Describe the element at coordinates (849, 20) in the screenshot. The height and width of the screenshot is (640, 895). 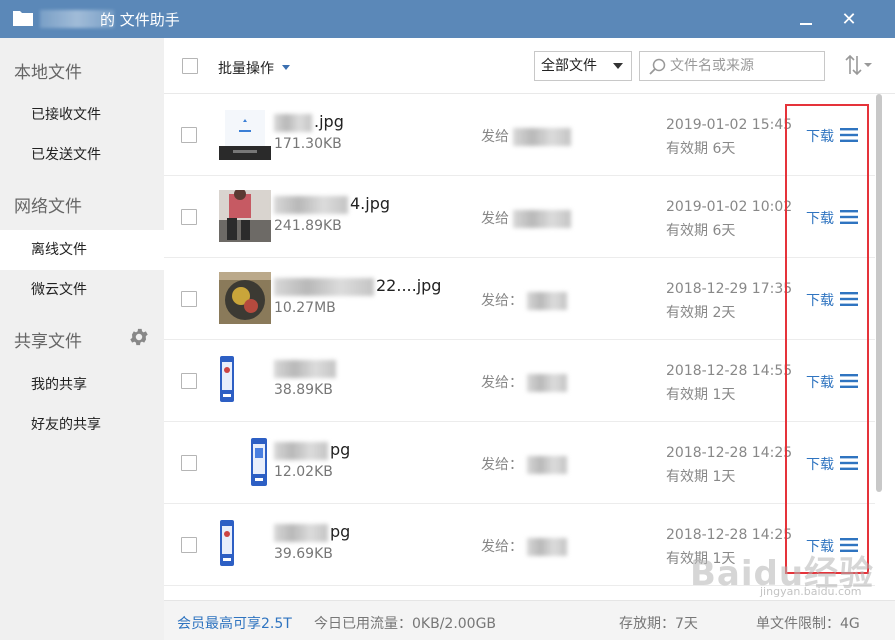
I see `close-icon: ✕` at that location.